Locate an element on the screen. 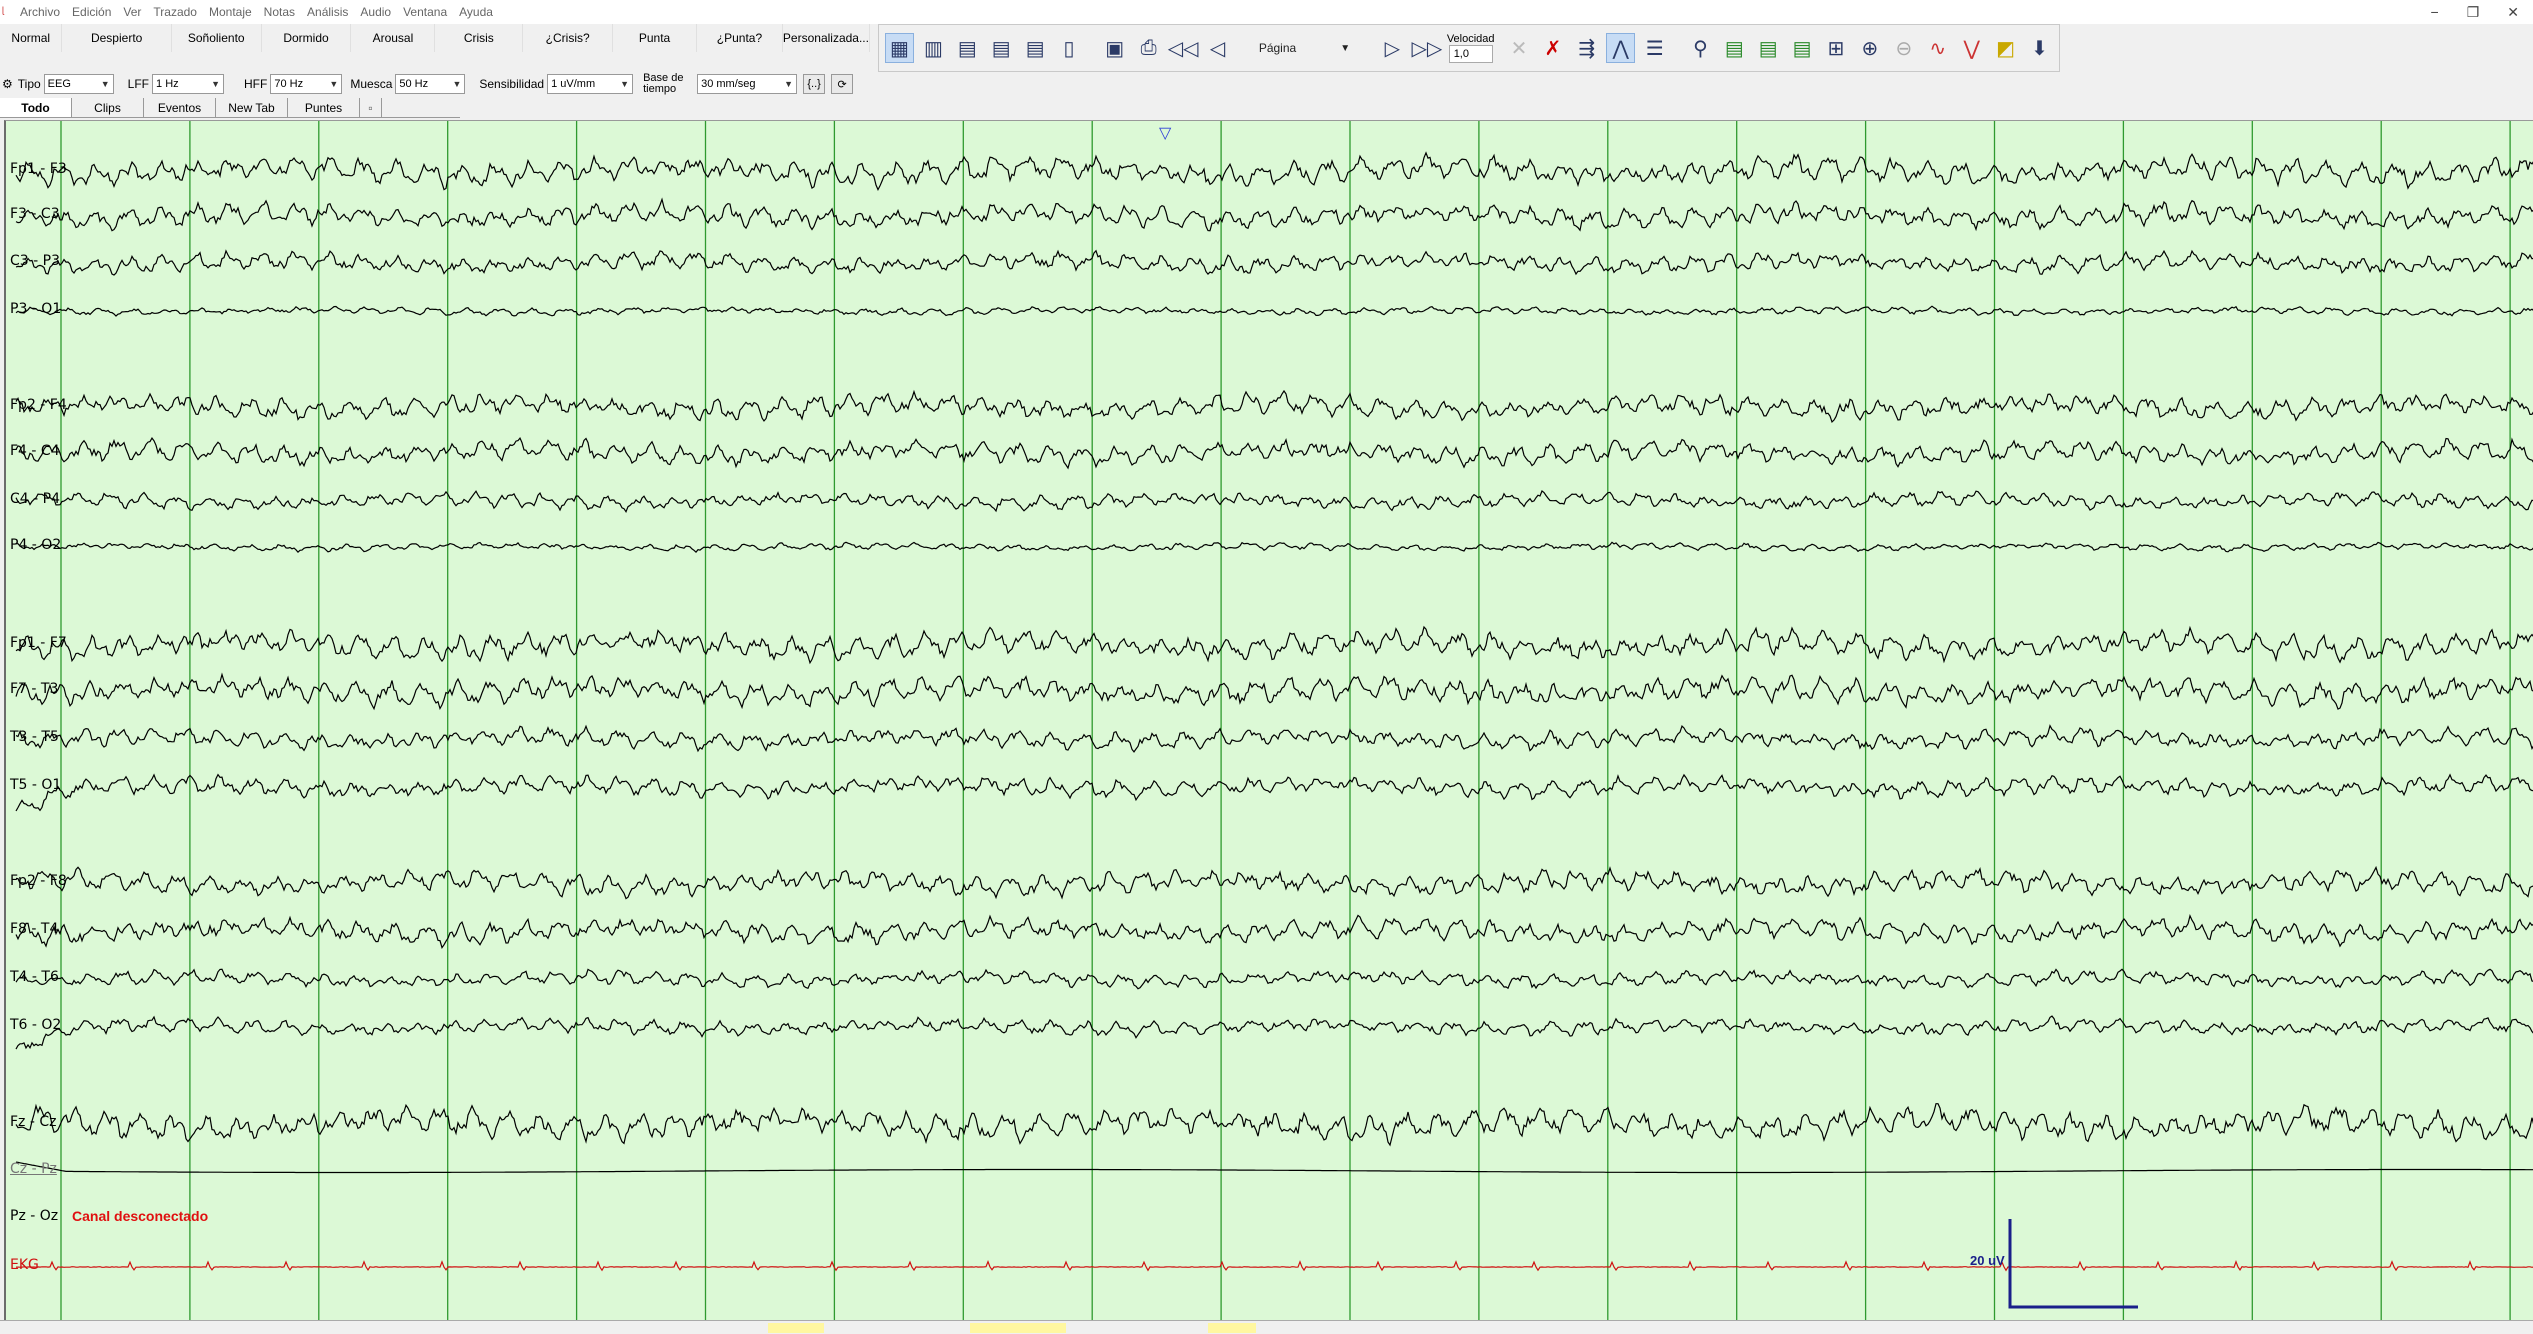 This screenshot has width=2533, height=1334. state-arousal-button: Arousal is located at coordinates (393, 38).